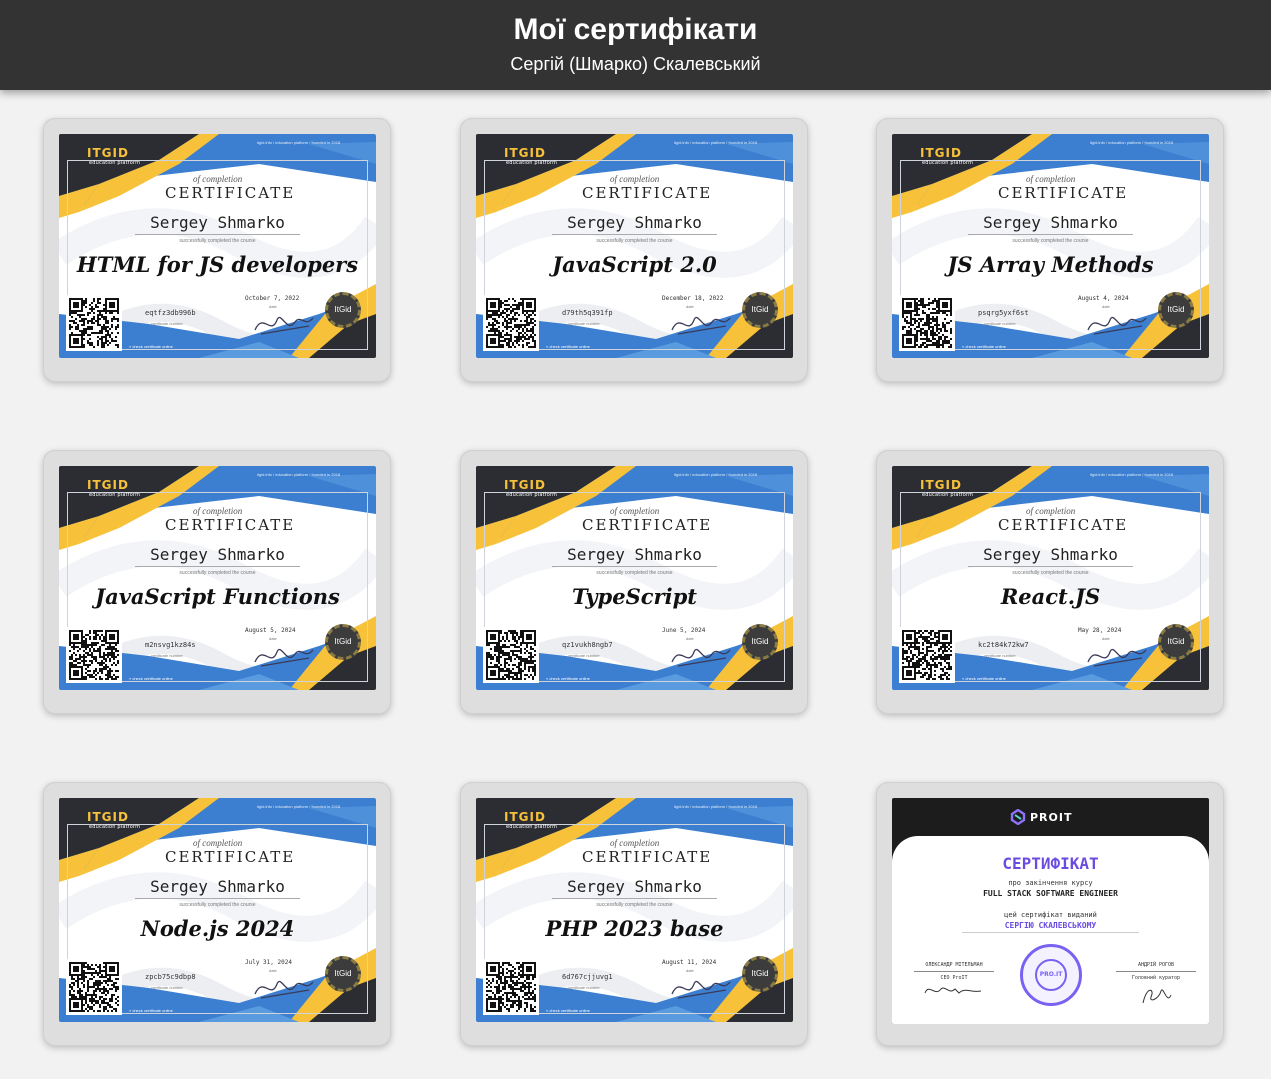 This screenshot has width=1271, height=1079. I want to click on proit-logo-icon, so click(1018, 817).